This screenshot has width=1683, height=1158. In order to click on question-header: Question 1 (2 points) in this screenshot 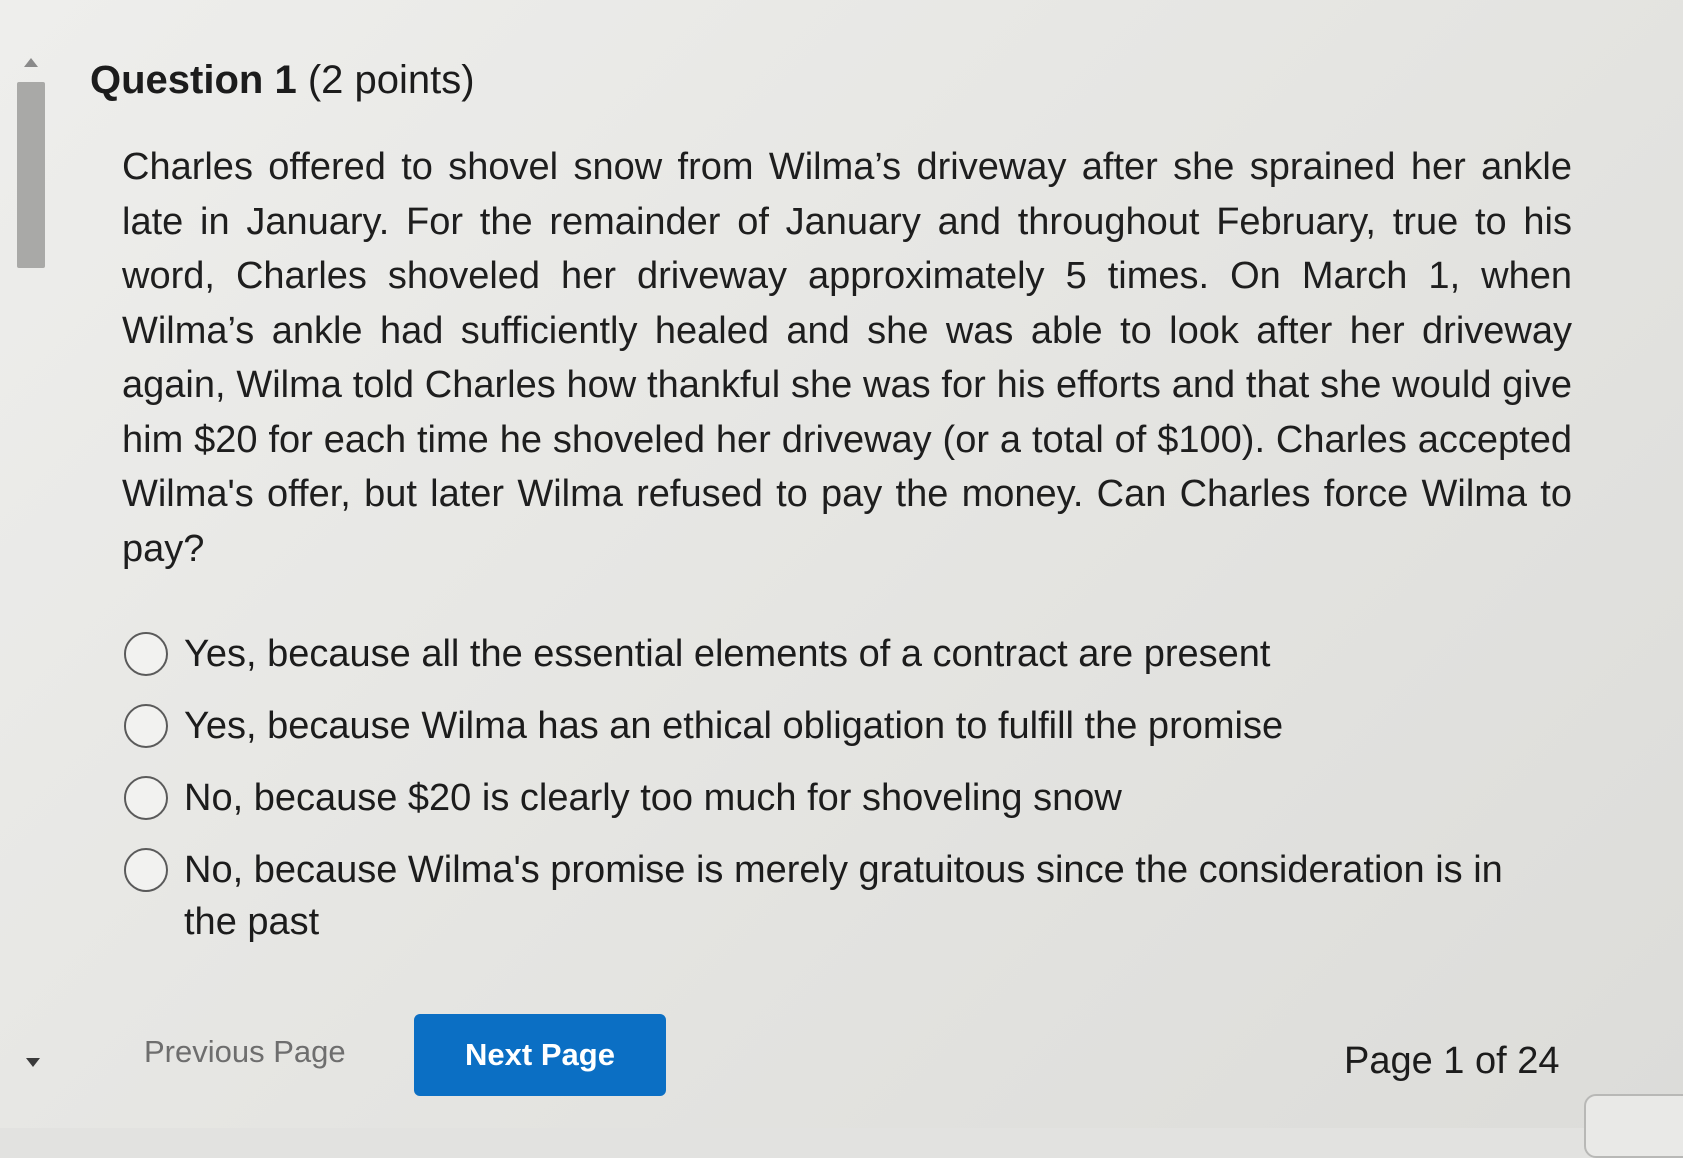, I will do `click(282, 80)`.